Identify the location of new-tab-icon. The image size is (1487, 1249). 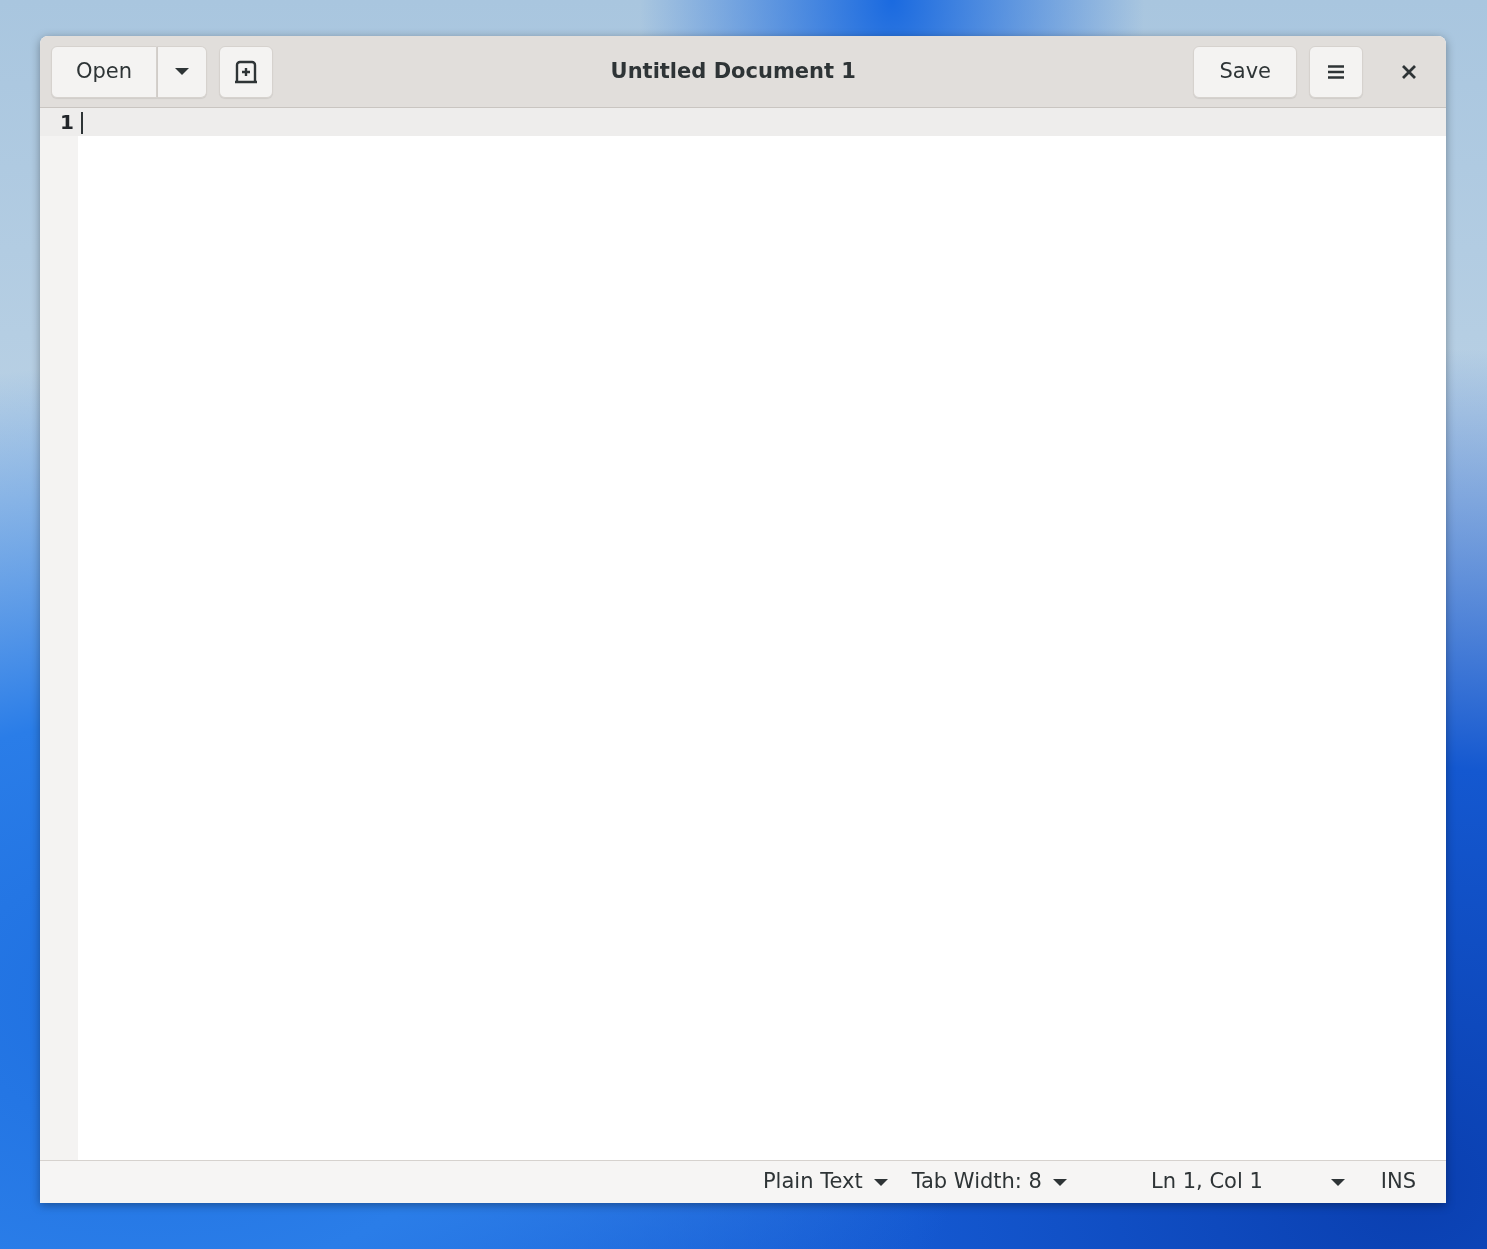
(246, 71).